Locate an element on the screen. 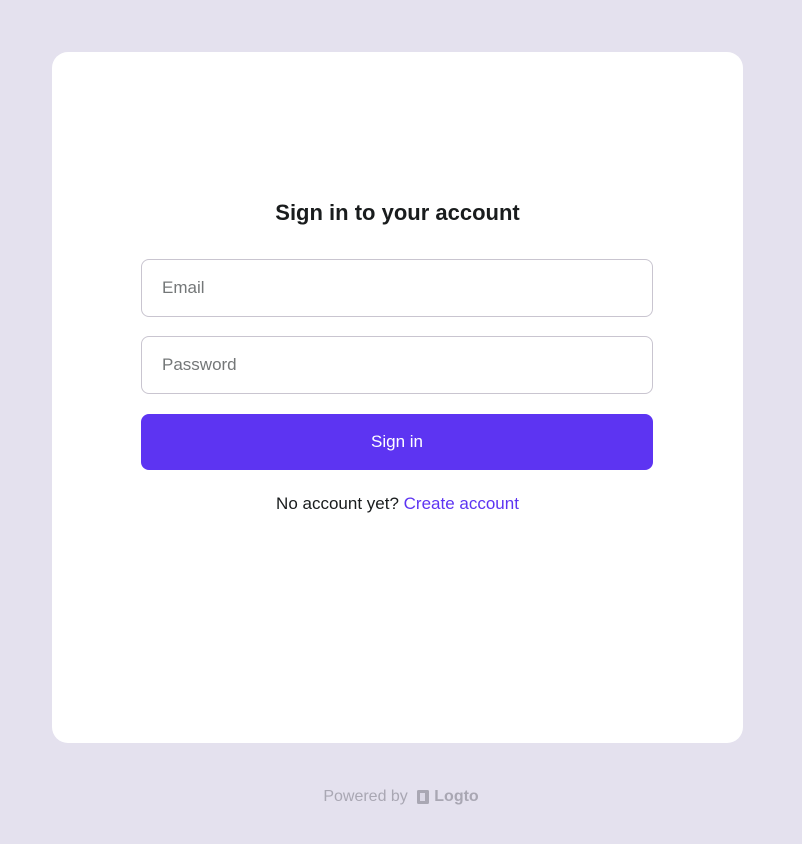  powered-by-text: Powered by is located at coordinates (365, 796).